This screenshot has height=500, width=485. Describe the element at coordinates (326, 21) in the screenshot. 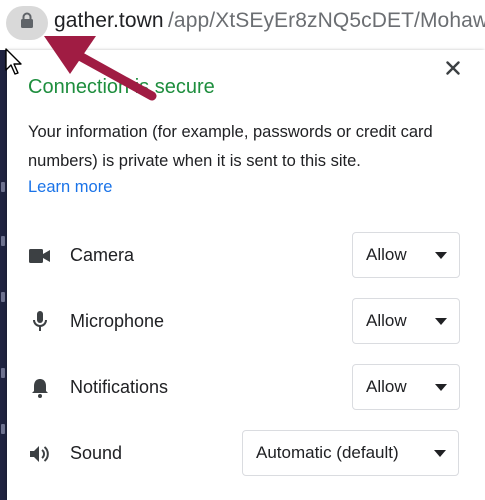

I see `url-path: /app/XtSEyEr8zNQ5cDET/Mohawk-` at that location.